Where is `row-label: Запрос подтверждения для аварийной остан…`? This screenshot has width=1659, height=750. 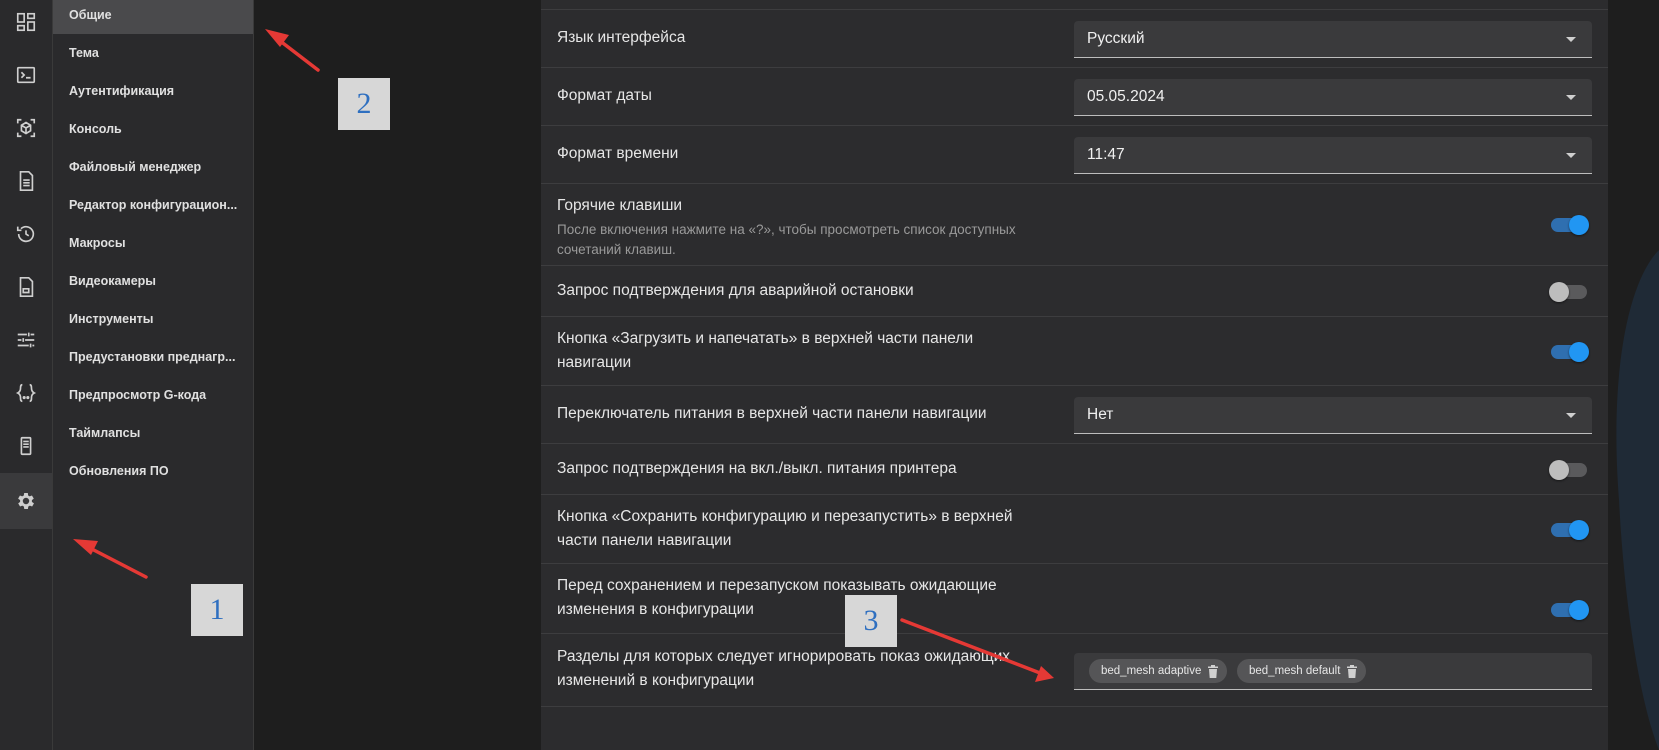 row-label: Запрос подтверждения для аварийной остан… is located at coordinates (735, 290).